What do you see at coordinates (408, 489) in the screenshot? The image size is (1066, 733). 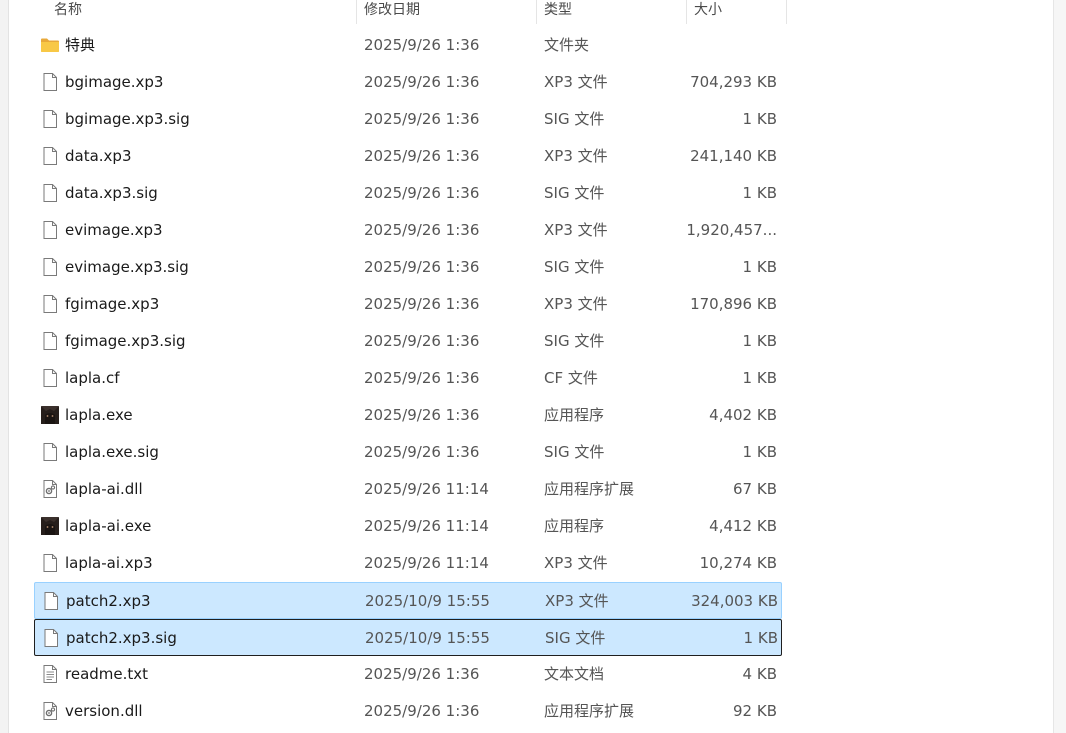 I see `file-row: lapla-ai.dll 2025/9/26 11:14 应用程序扩展 67 KB` at bounding box center [408, 489].